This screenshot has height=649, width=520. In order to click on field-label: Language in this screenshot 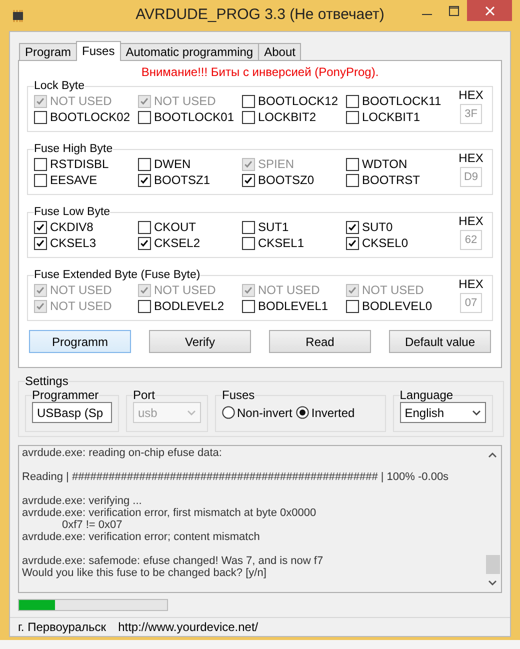, I will do `click(427, 395)`.